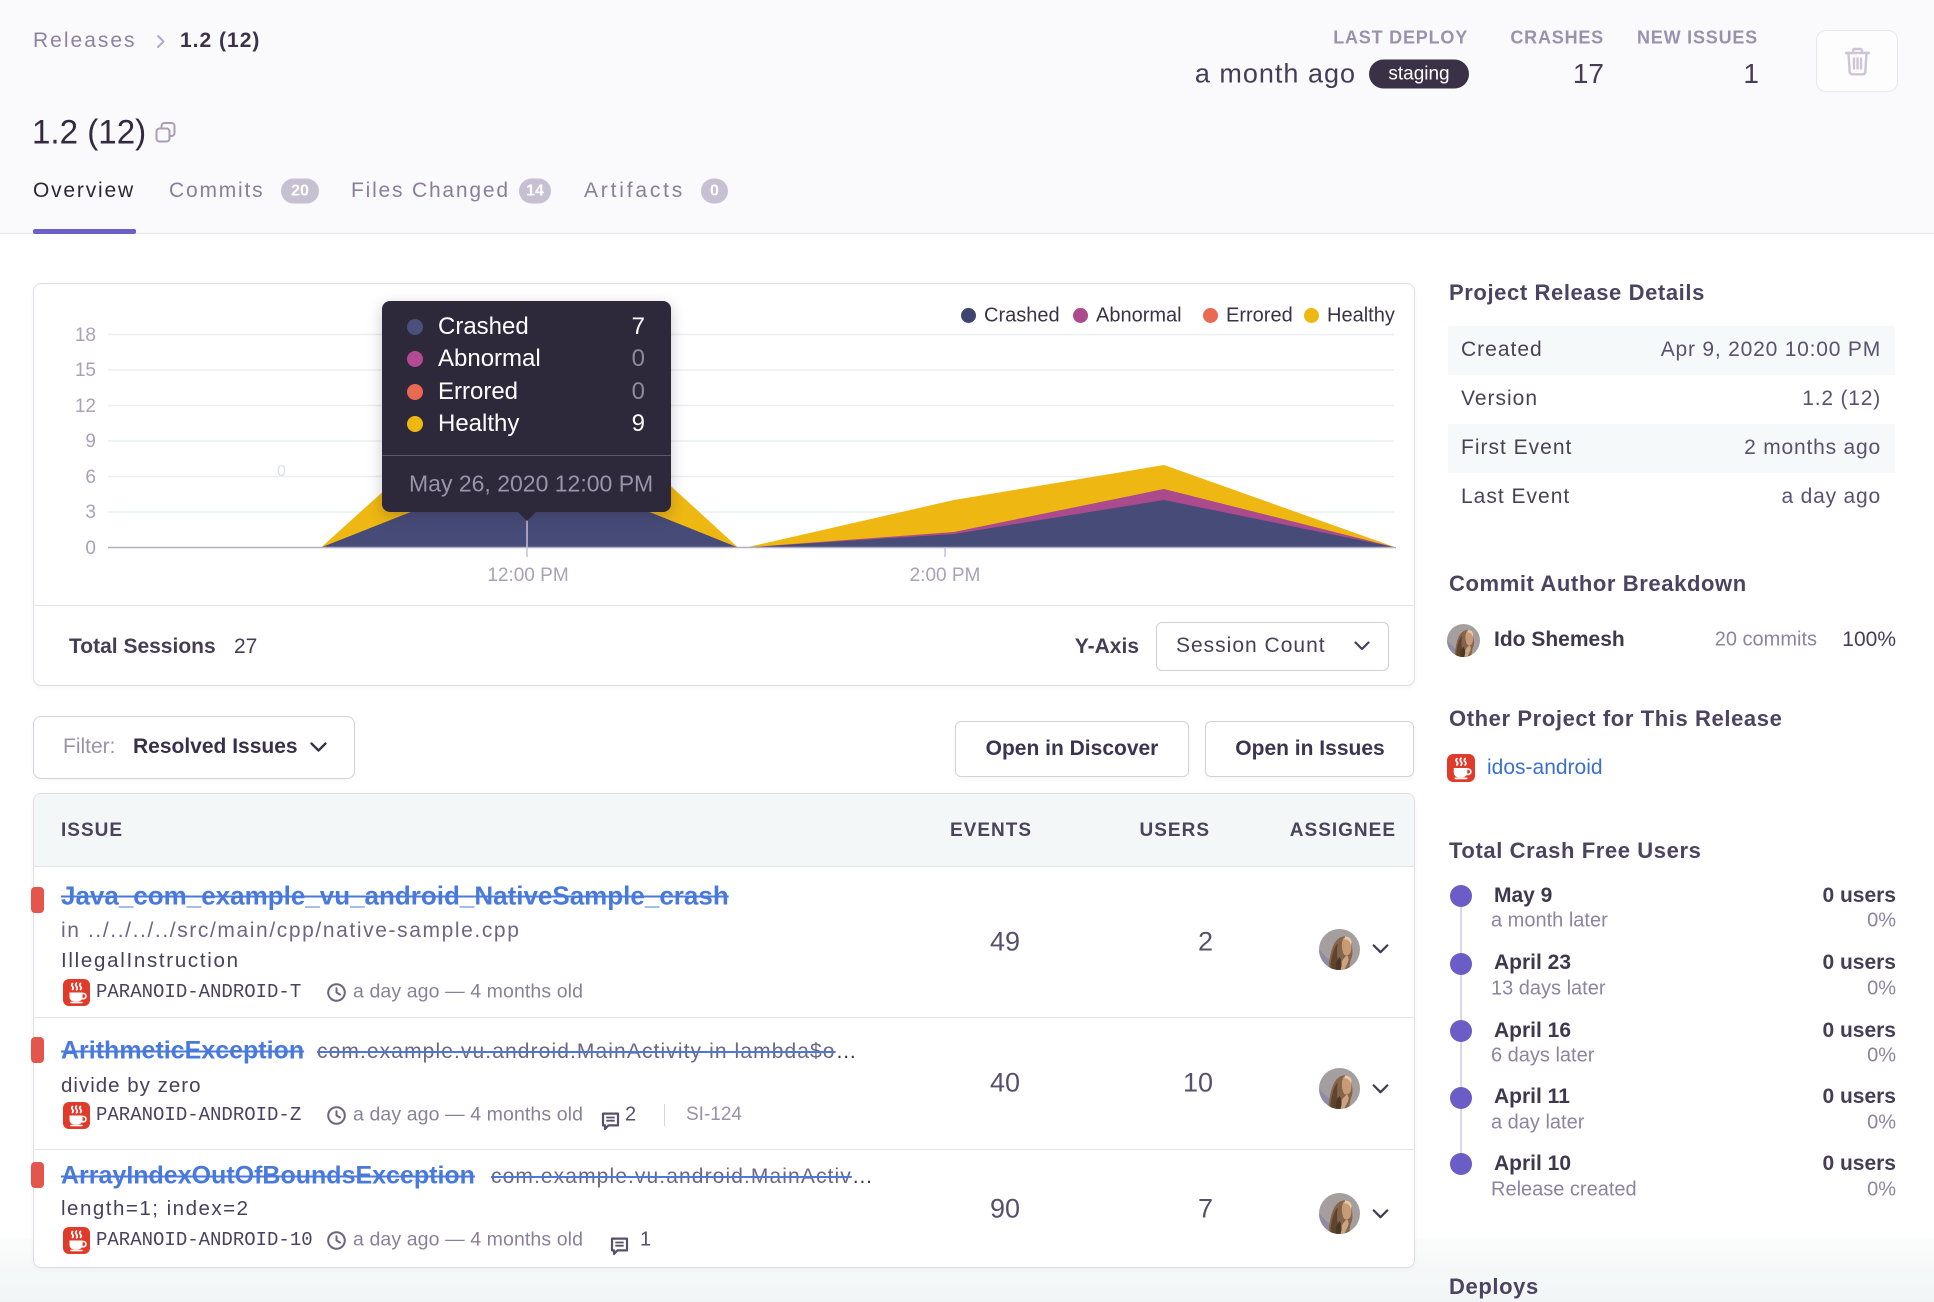  Describe the element at coordinates (90, 477) in the screenshot. I see `svg-text: 6` at that location.